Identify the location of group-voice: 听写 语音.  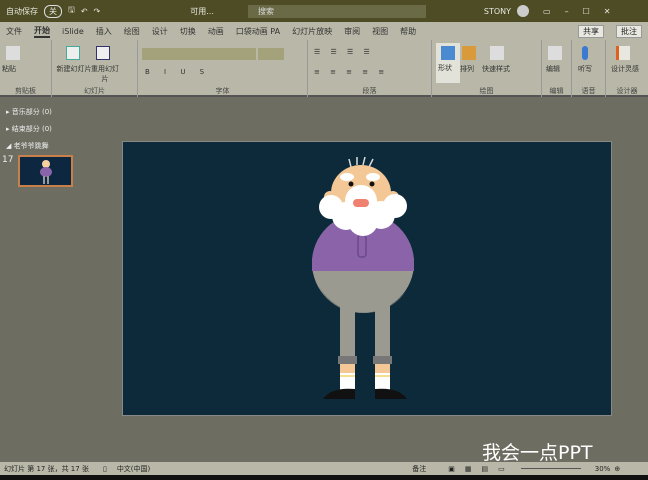
(589, 68).